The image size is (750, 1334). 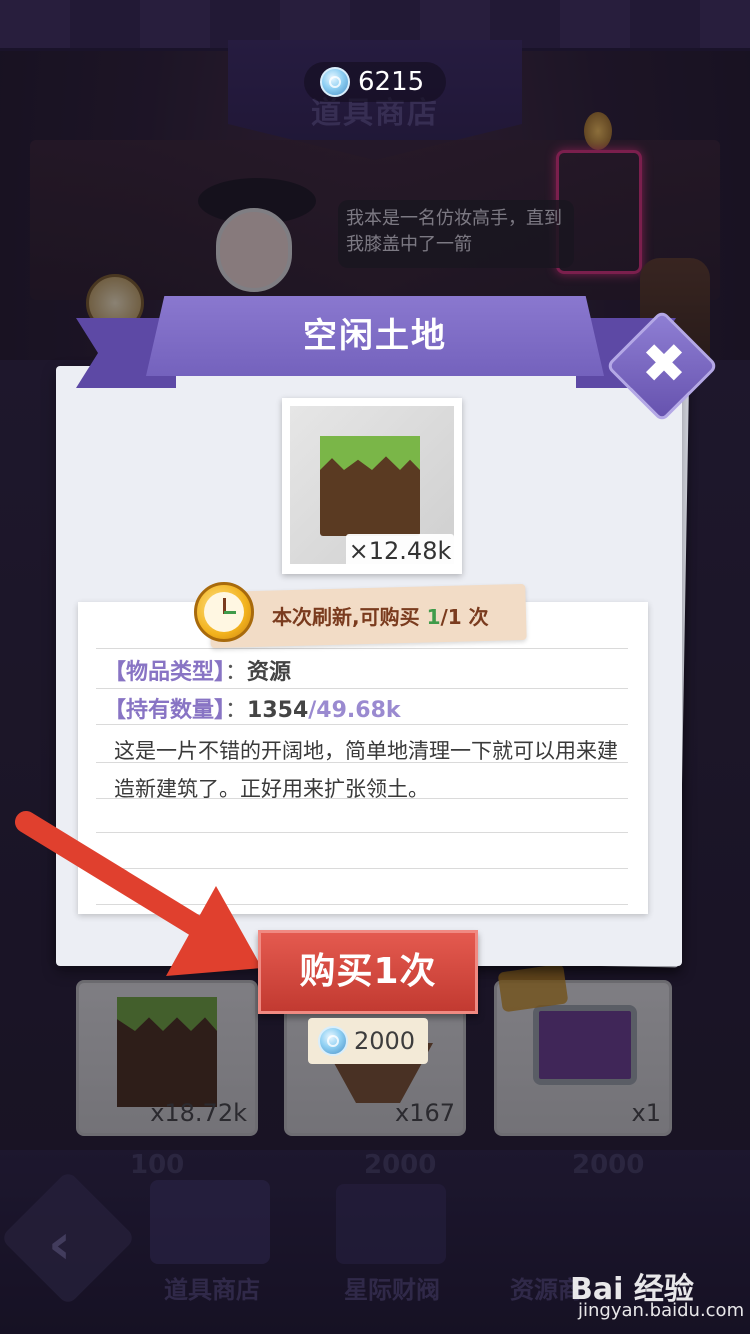 What do you see at coordinates (278, 710) in the screenshot?
I see `item-owned-value: 1354` at bounding box center [278, 710].